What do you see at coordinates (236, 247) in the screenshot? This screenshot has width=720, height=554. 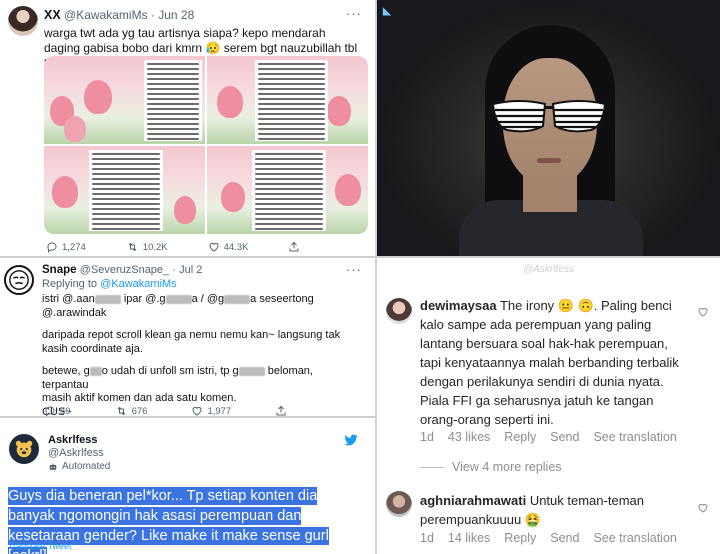 I see `like-count: 44.3K` at bounding box center [236, 247].